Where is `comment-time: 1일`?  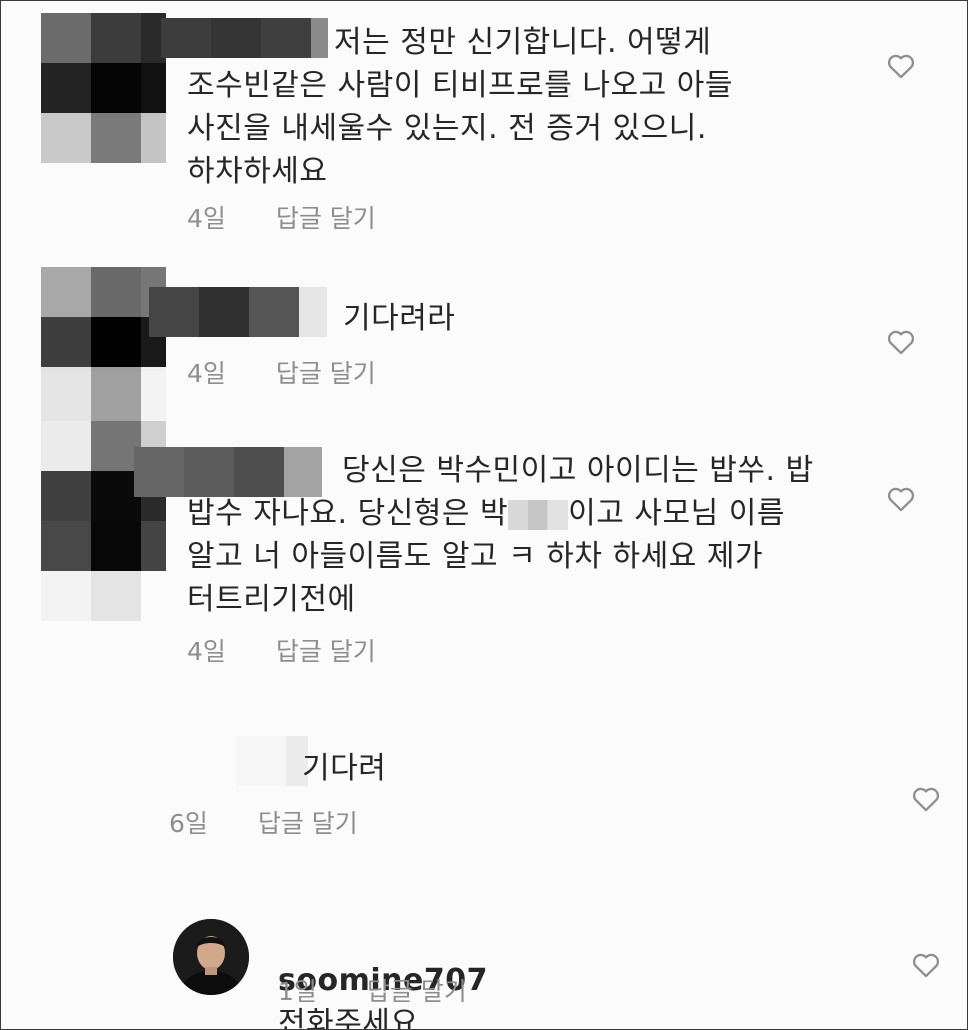 comment-time: 1일 is located at coordinates (297, 991).